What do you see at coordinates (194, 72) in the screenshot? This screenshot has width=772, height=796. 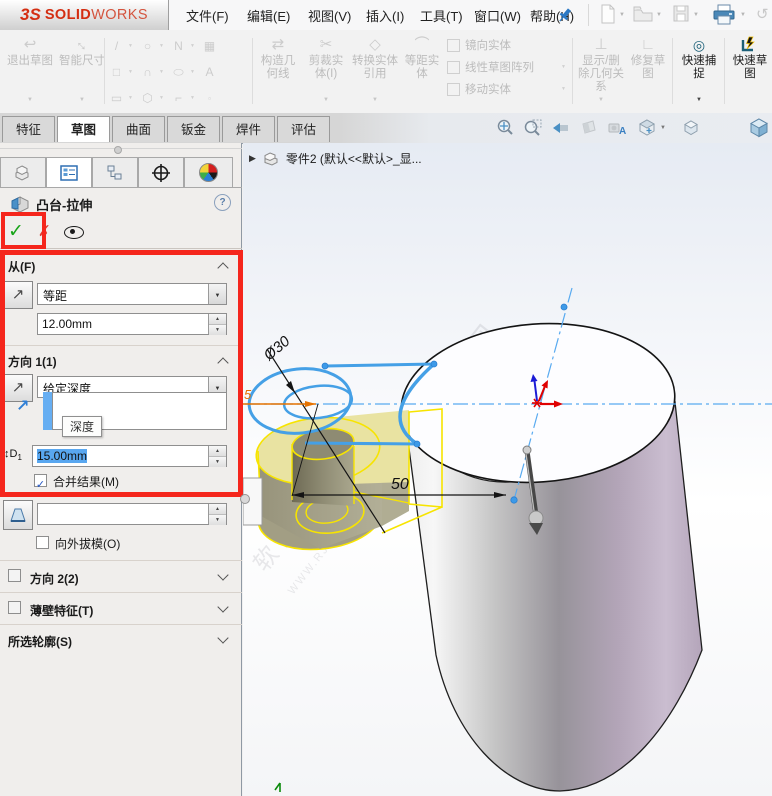 I see `ellipse-tool-caret: ▼` at bounding box center [194, 72].